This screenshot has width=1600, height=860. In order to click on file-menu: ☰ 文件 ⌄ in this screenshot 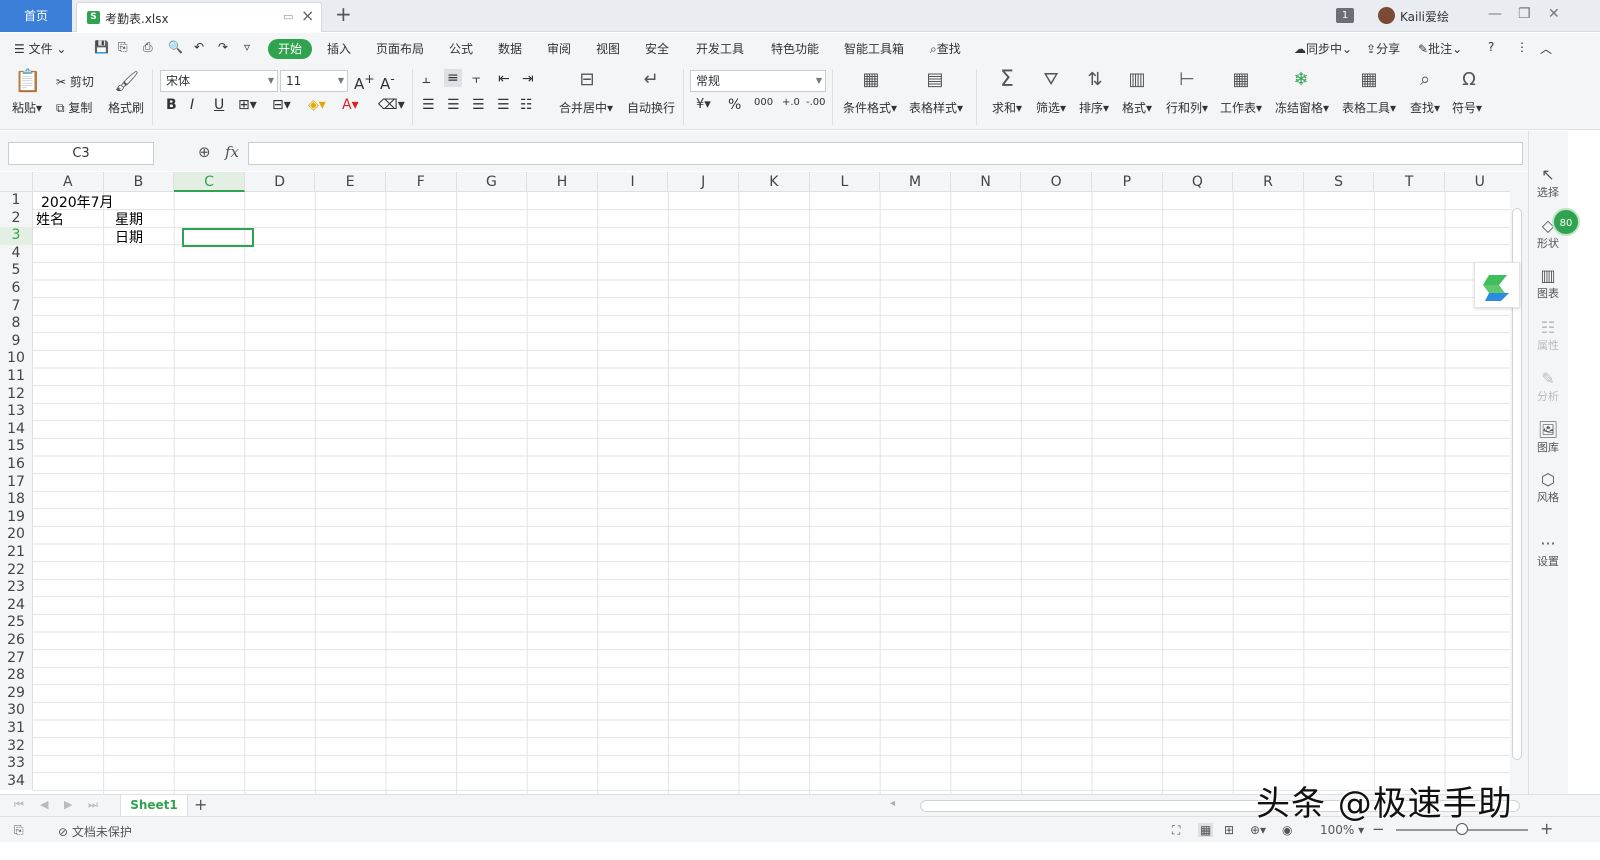, I will do `click(40, 48)`.